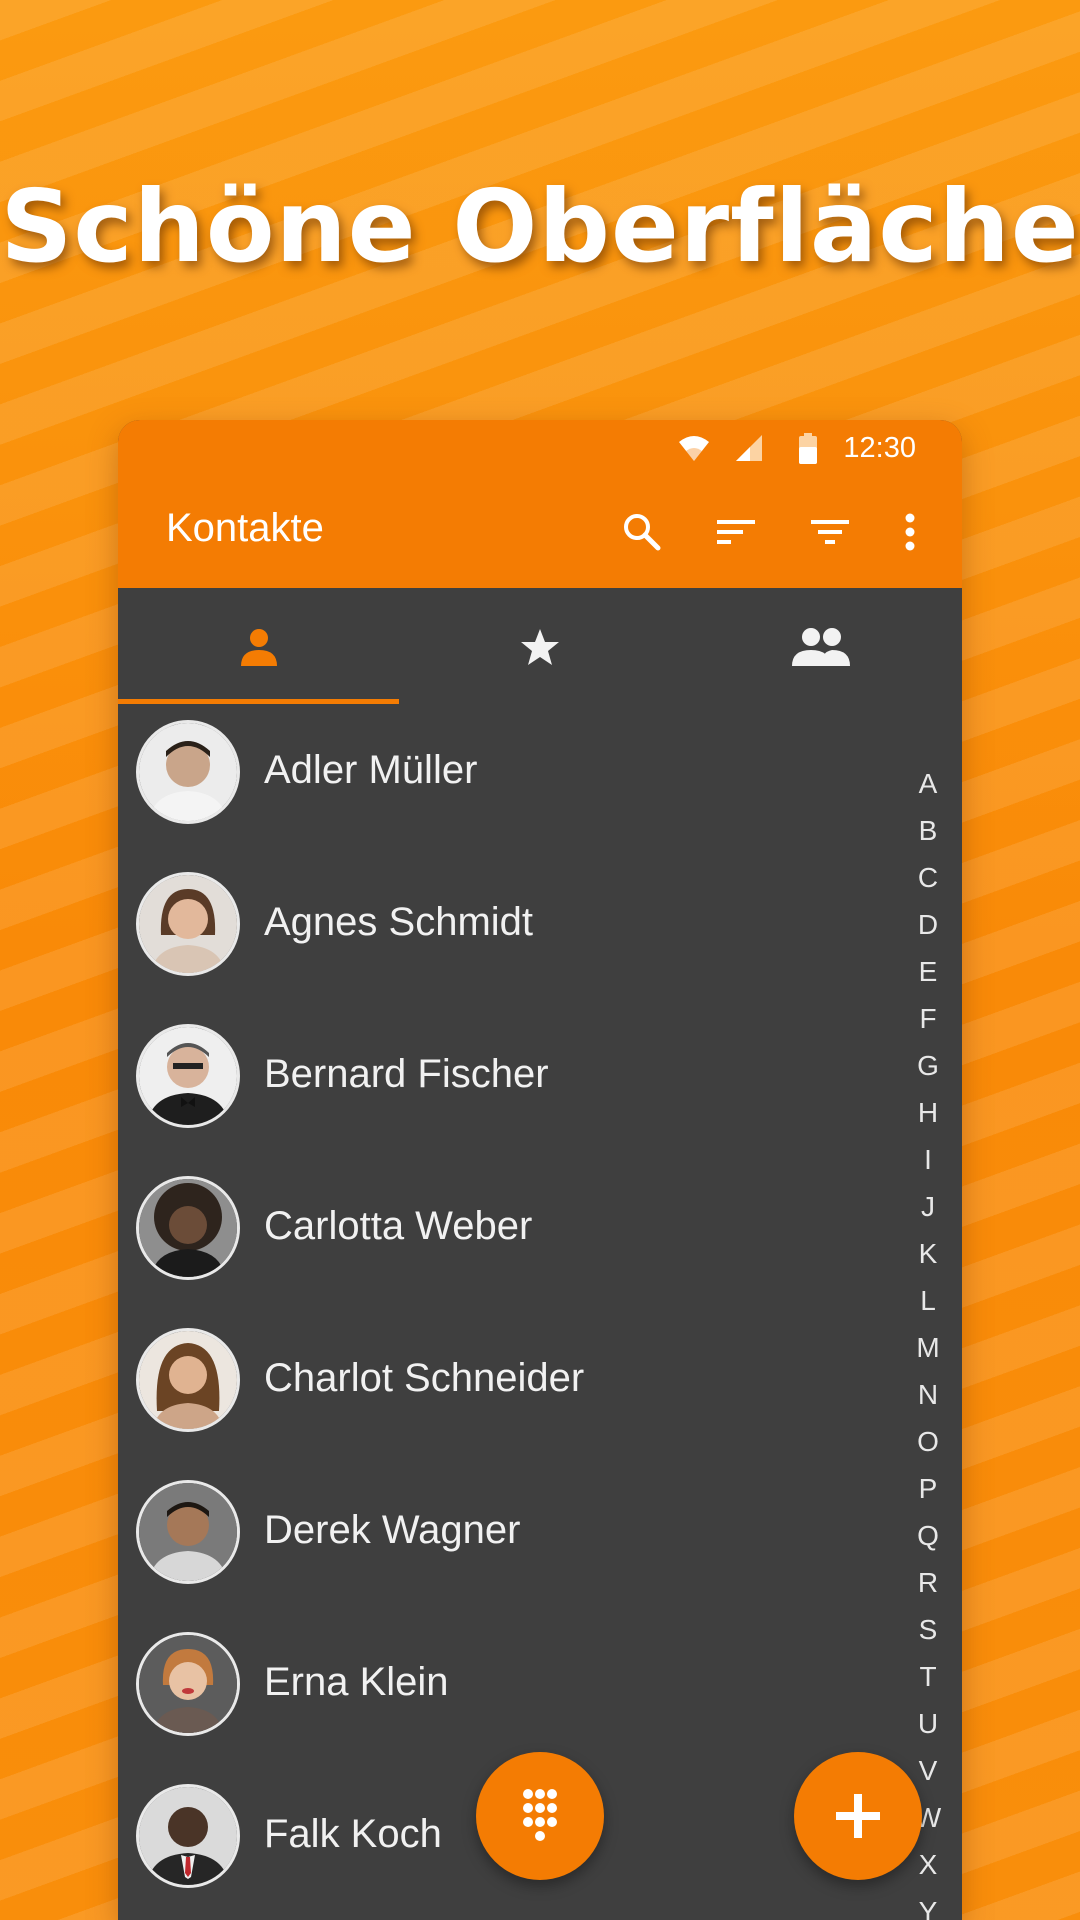 The width and height of the screenshot is (1080, 1920). What do you see at coordinates (399, 922) in the screenshot?
I see `contact-name: Agnes Schmidt` at bounding box center [399, 922].